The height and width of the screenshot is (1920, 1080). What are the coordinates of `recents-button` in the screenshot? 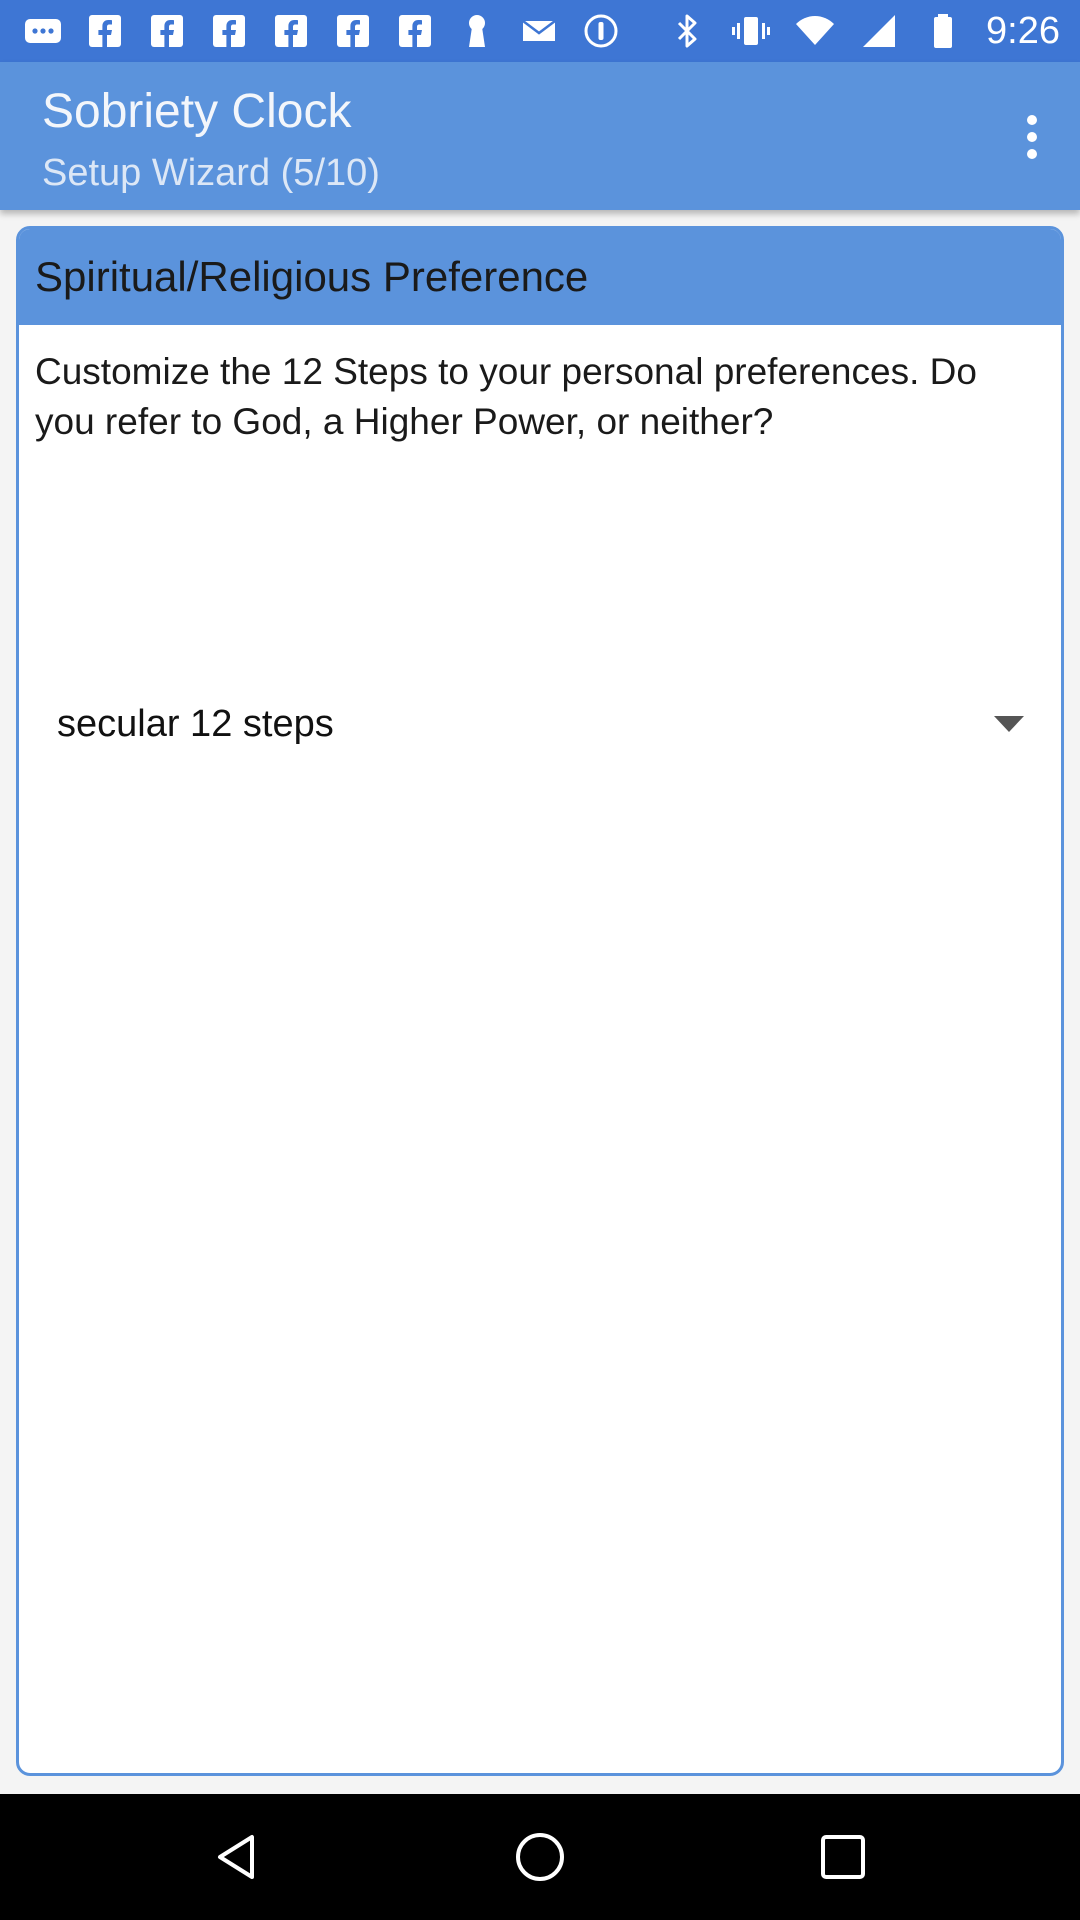 It's located at (843, 1857).